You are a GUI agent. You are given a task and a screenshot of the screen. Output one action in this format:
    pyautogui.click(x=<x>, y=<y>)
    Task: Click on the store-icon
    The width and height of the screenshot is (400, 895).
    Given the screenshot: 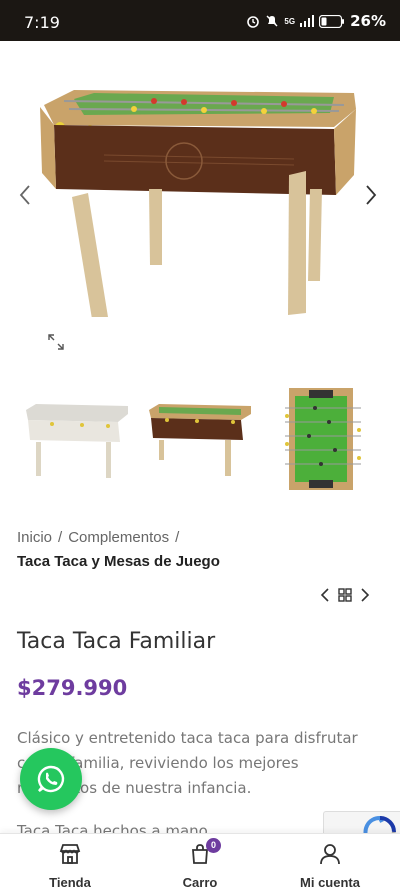 What is the action you would take?
    pyautogui.click(x=70, y=854)
    